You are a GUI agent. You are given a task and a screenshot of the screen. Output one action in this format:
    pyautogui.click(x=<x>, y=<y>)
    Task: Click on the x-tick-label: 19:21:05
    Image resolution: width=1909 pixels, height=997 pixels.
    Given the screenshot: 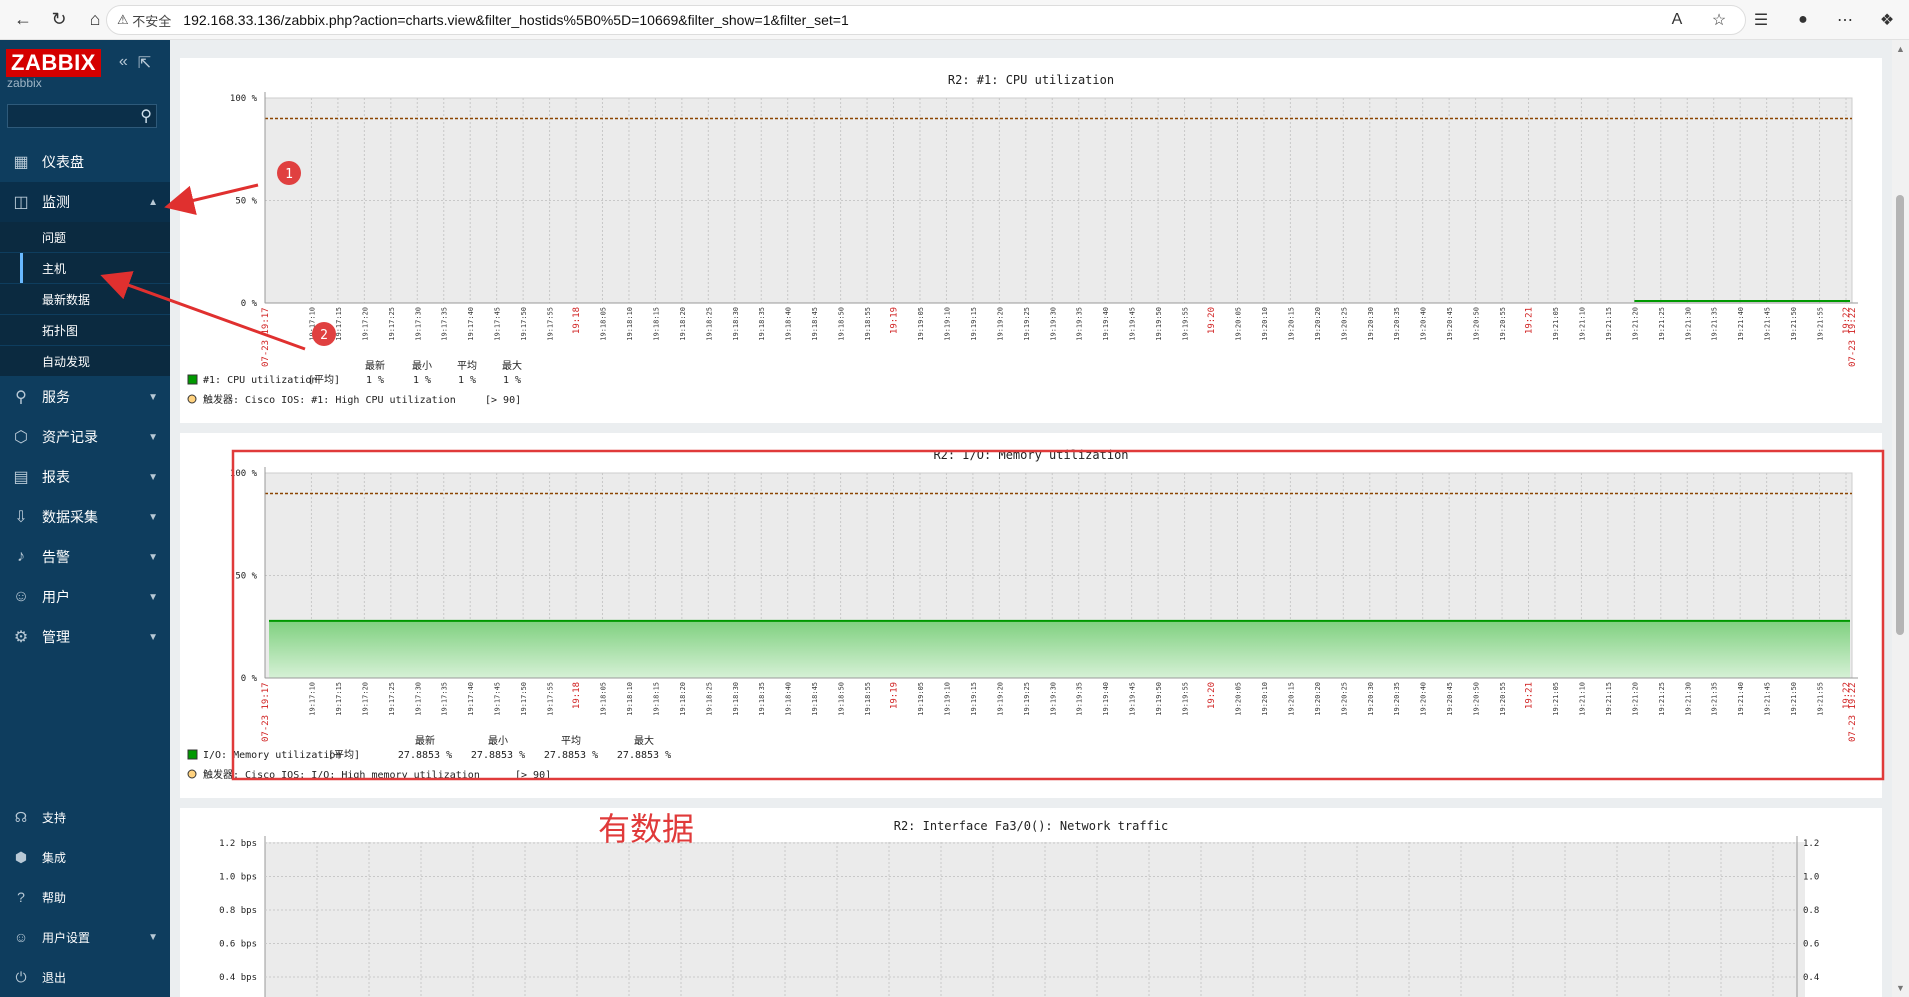 What is the action you would take?
    pyautogui.click(x=1556, y=699)
    